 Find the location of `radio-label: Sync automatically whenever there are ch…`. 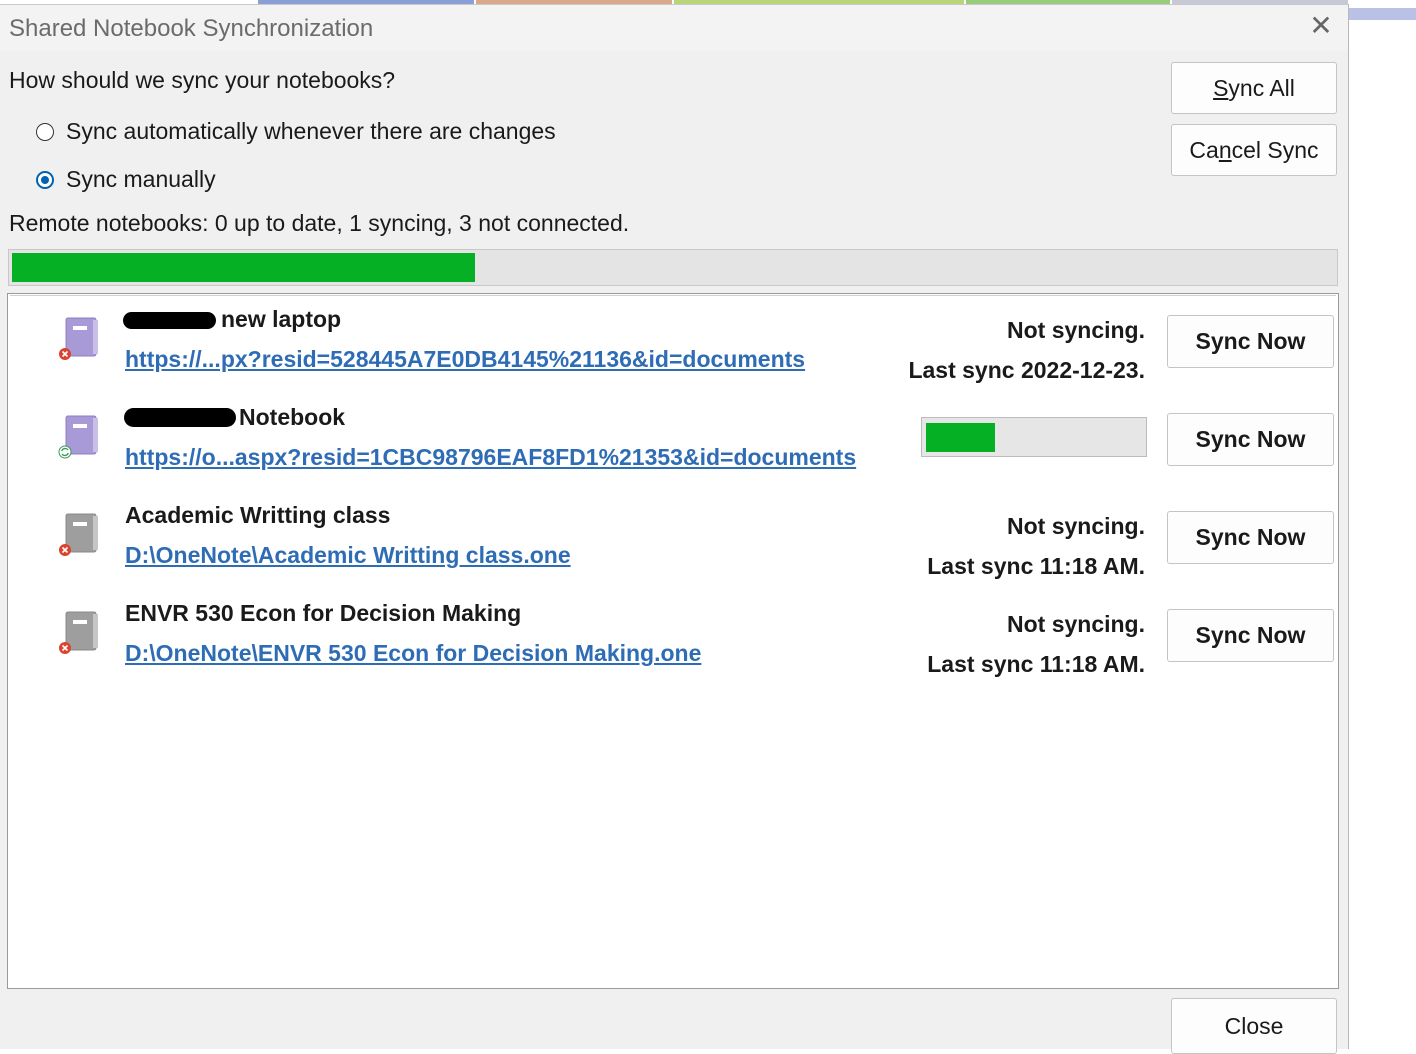

radio-label: Sync automatically whenever there are ch… is located at coordinates (311, 131).